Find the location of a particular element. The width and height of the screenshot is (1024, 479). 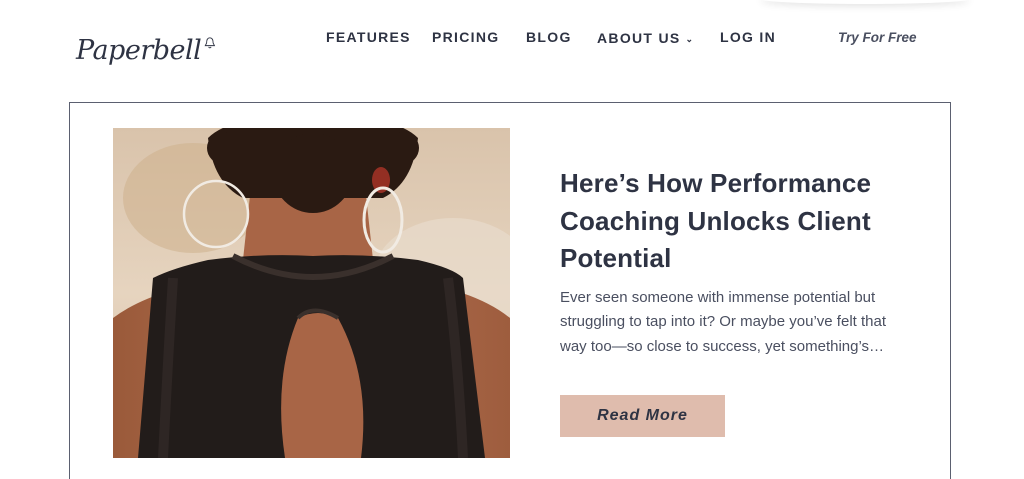

nav-about-us: ABOUT US ⌄ is located at coordinates (645, 38).